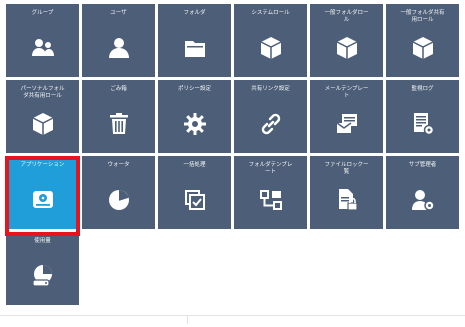 The height and width of the screenshot is (327, 465). What do you see at coordinates (119, 200) in the screenshot?
I see `pie-chart-icon` at bounding box center [119, 200].